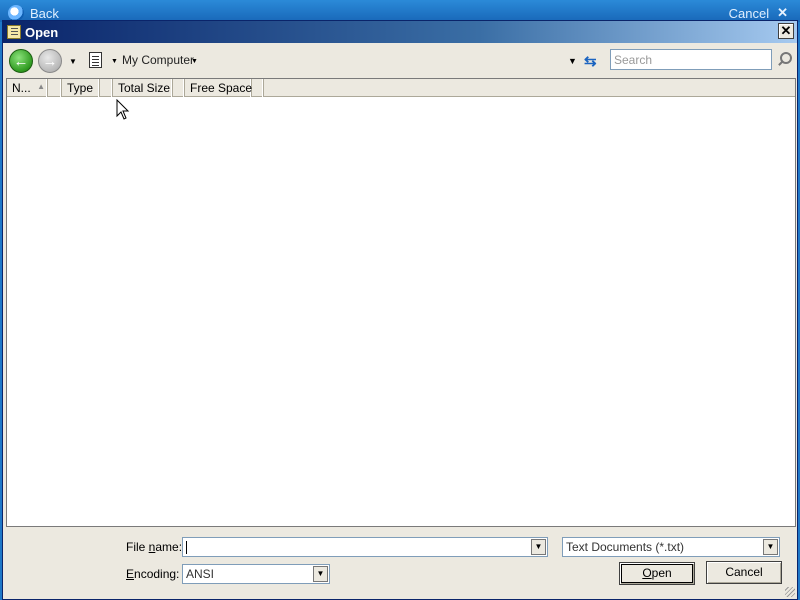 The width and height of the screenshot is (800, 600). I want to click on dialog-titlebar: Open ✕, so click(400, 32).